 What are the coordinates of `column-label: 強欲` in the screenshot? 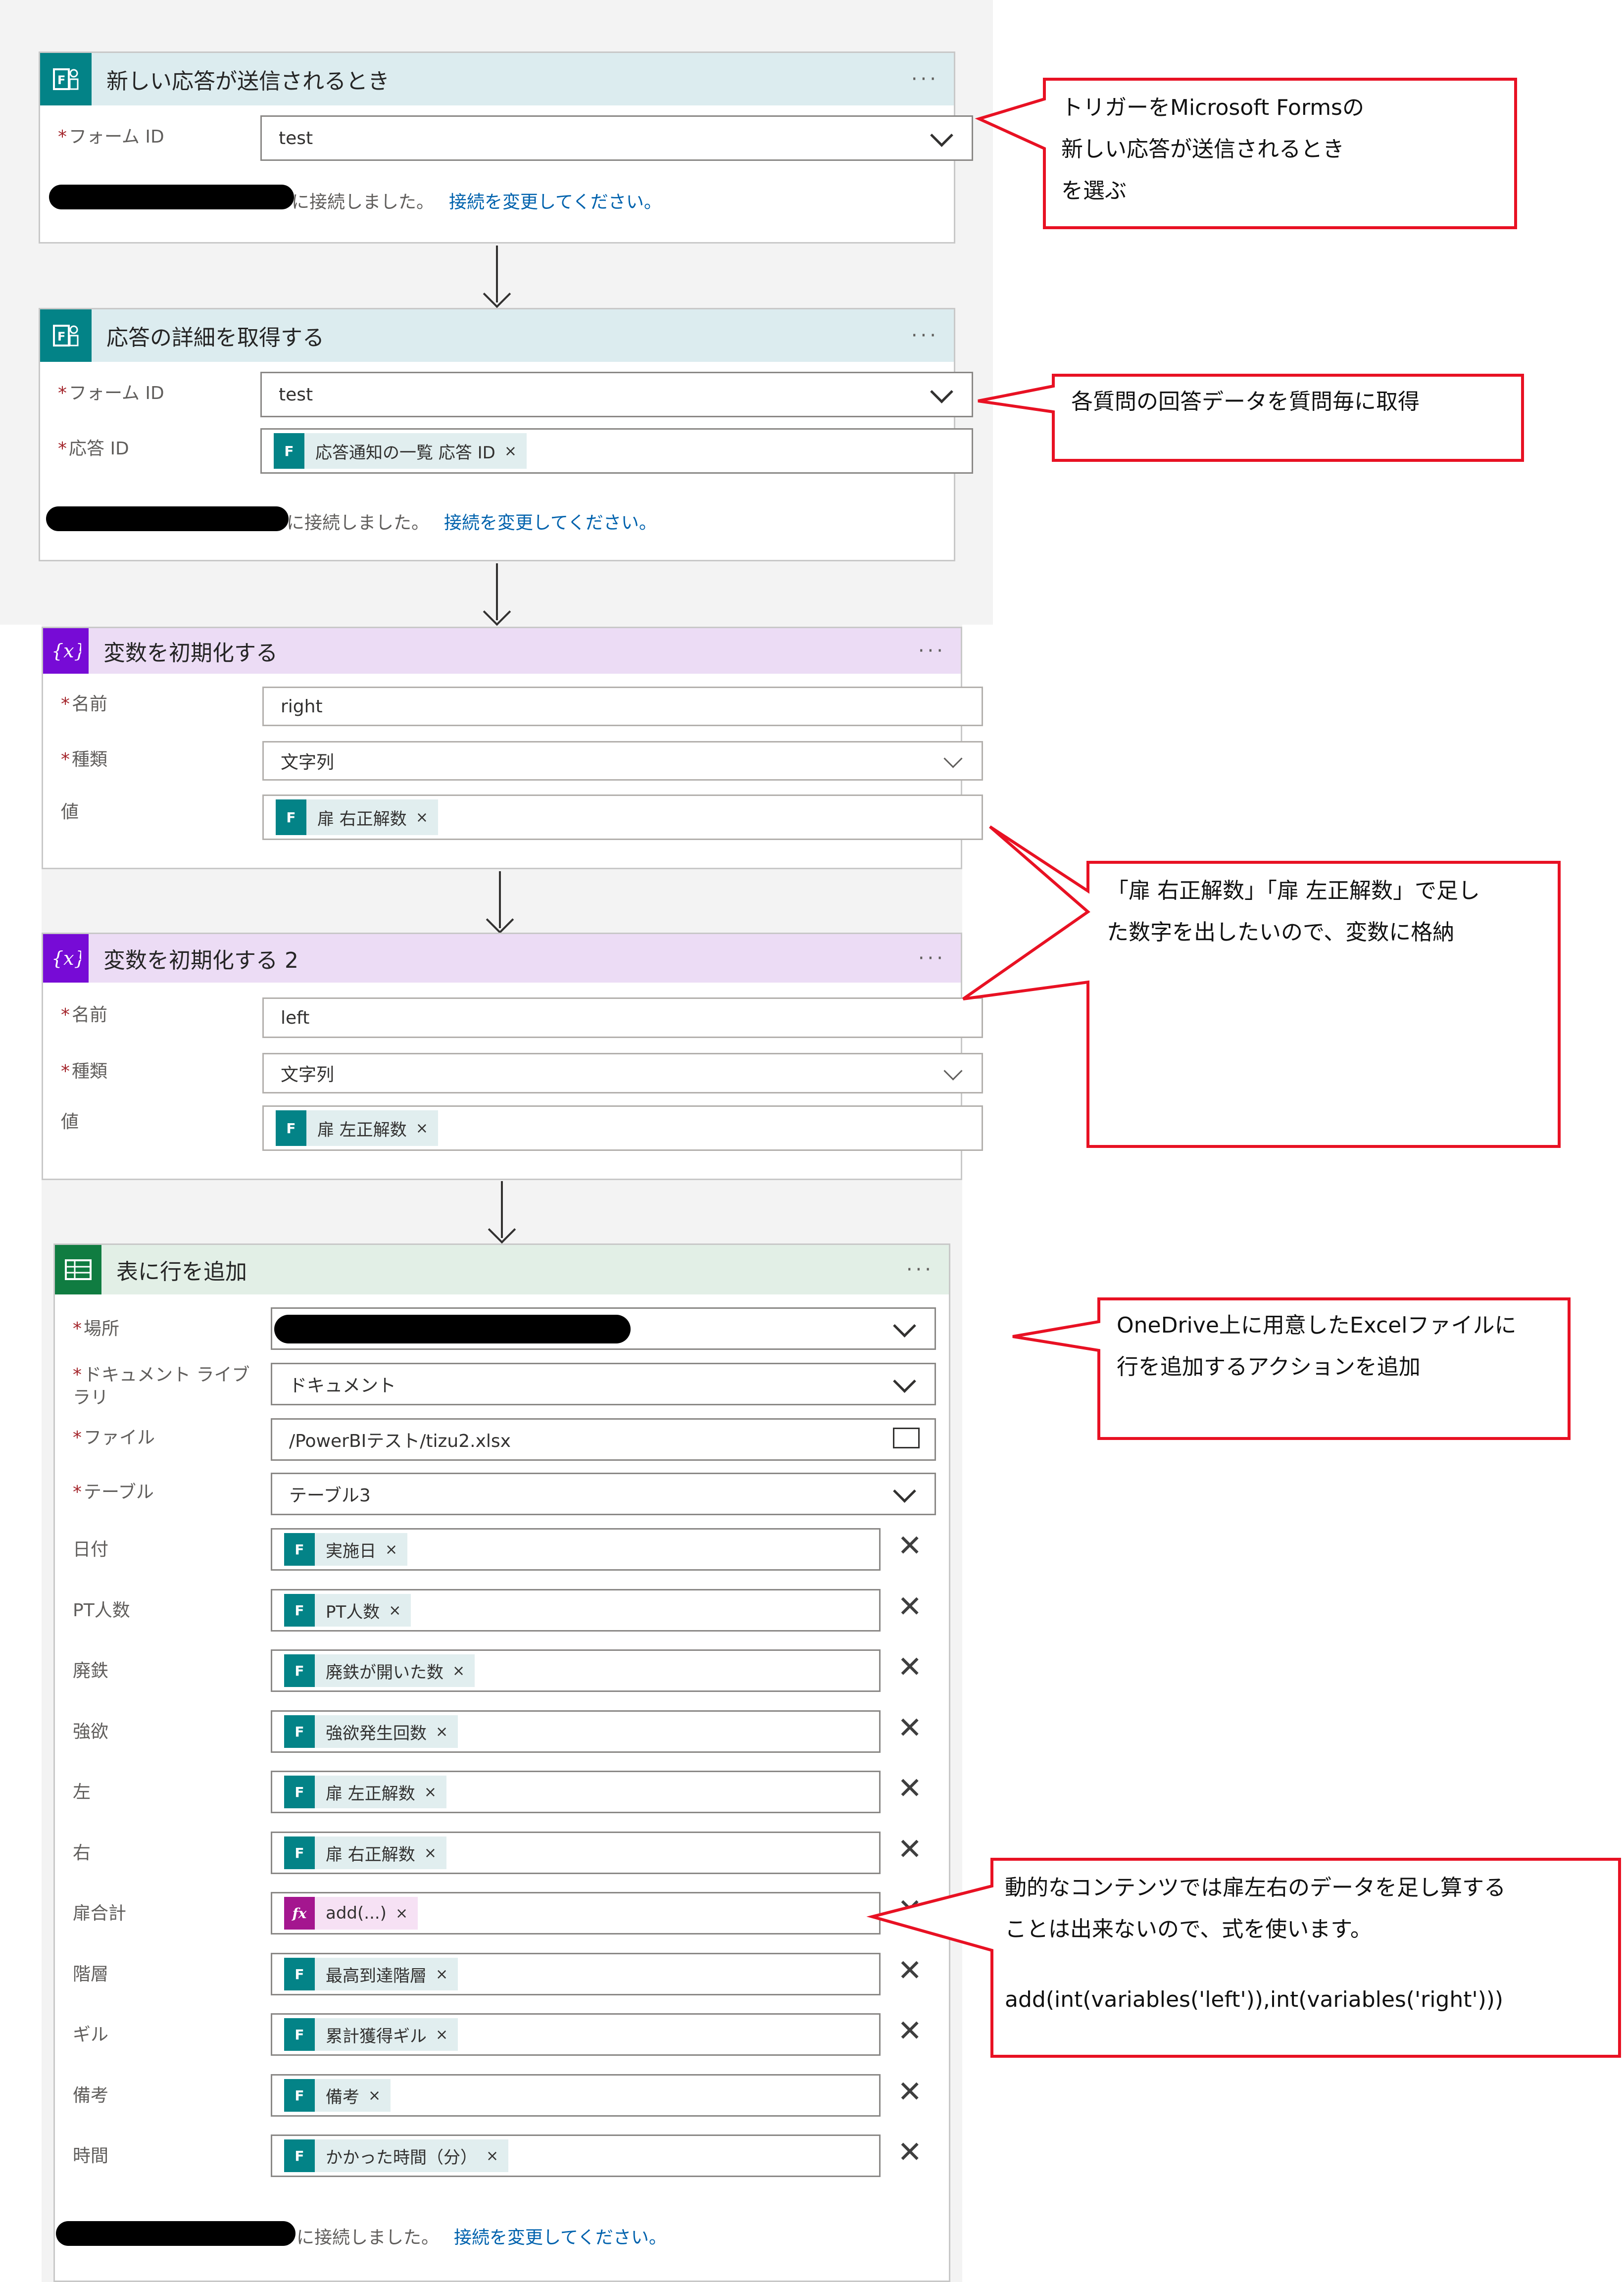 It's located at (91, 1732).